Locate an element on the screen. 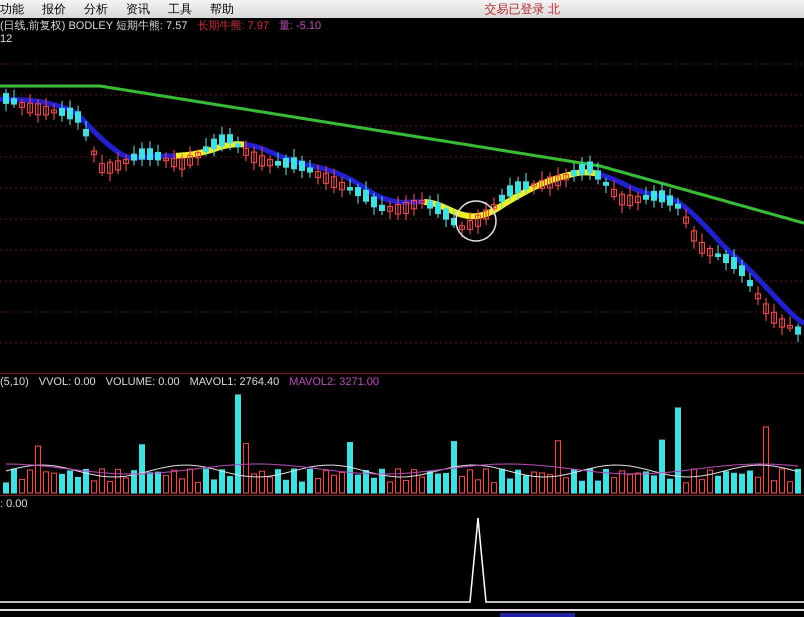 The width and height of the screenshot is (804, 617). legend-text: VVOL: 0.00 is located at coordinates (67, 382).